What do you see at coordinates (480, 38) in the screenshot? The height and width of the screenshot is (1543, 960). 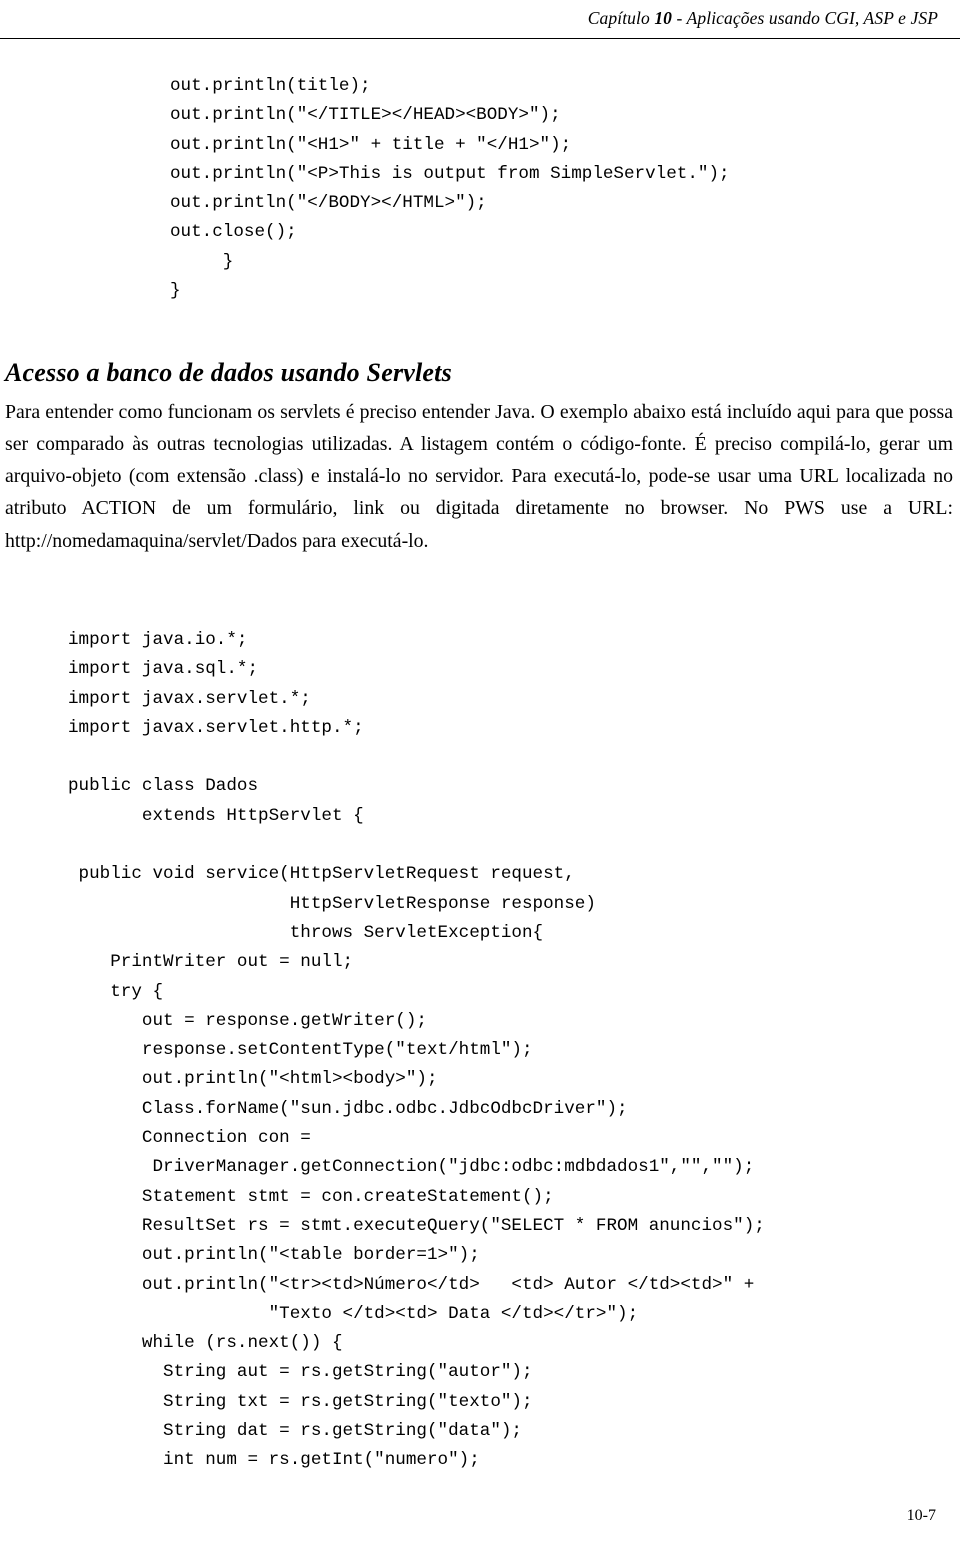 I see `header-divider` at bounding box center [480, 38].